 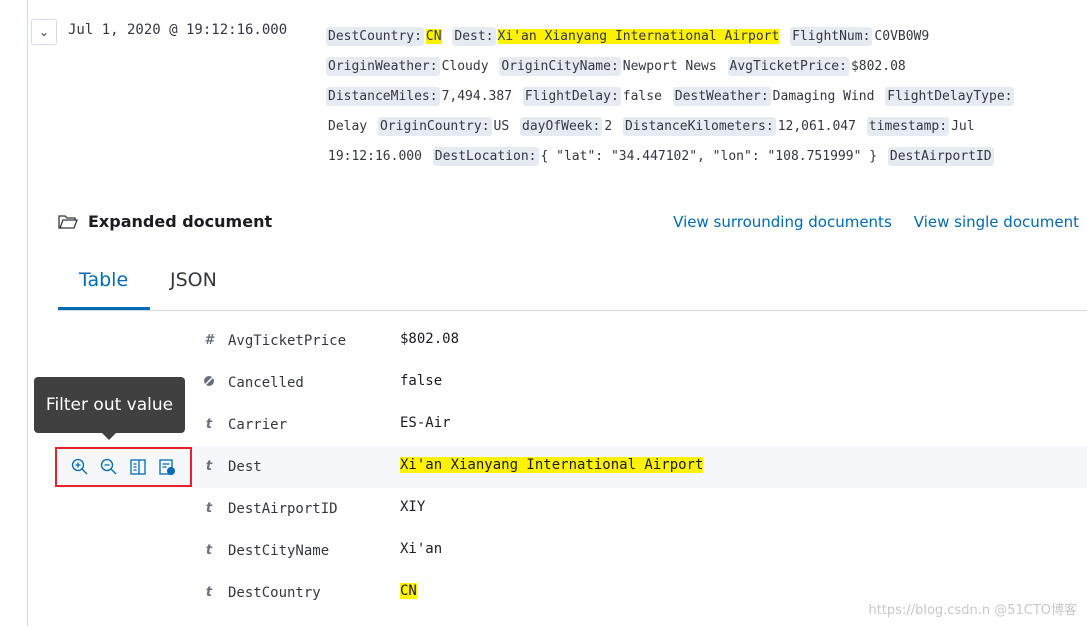 What do you see at coordinates (193, 280) in the screenshot?
I see `tab-json: JSON` at bounding box center [193, 280].